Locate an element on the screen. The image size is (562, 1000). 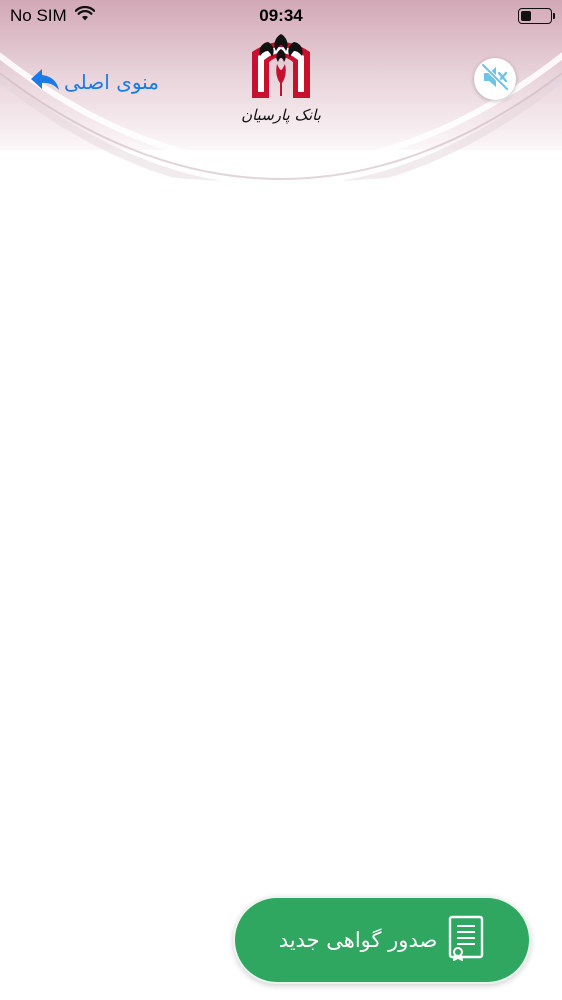
battery-fill is located at coordinates (526, 16).